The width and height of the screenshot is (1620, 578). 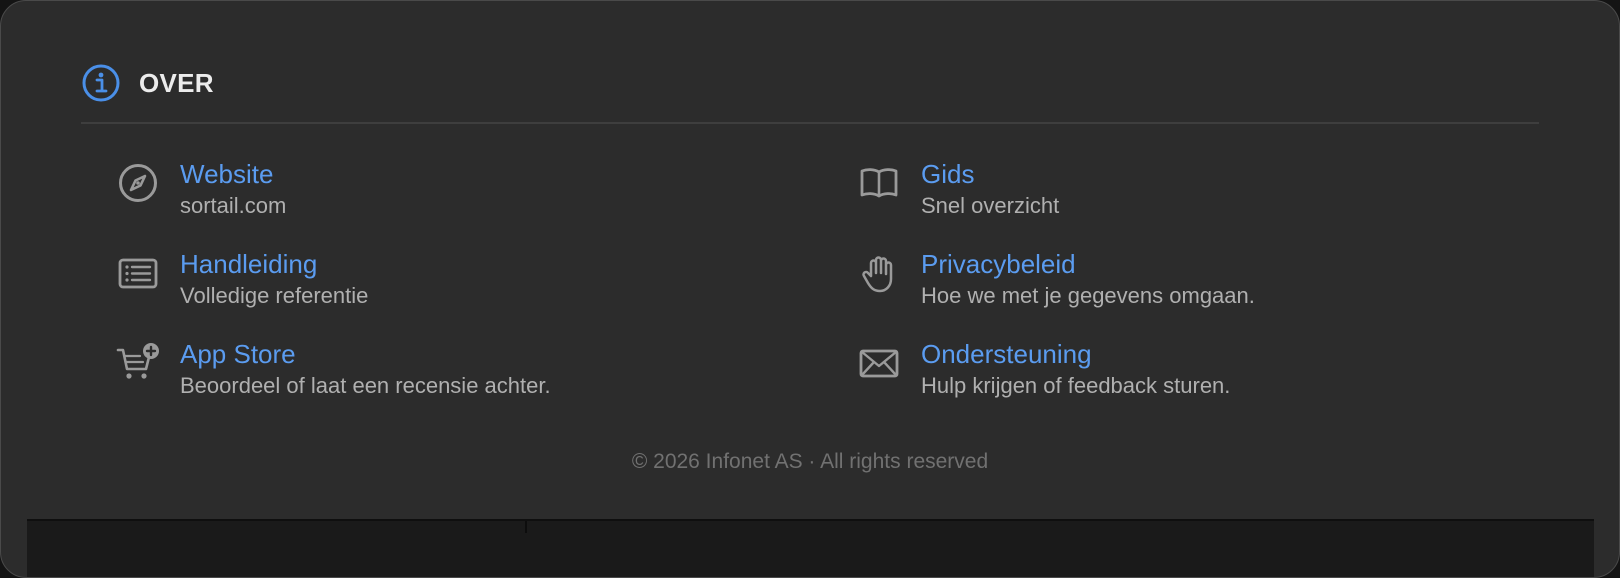 I want to click on link-subtitle: Volledige referentie, so click(x=274, y=295).